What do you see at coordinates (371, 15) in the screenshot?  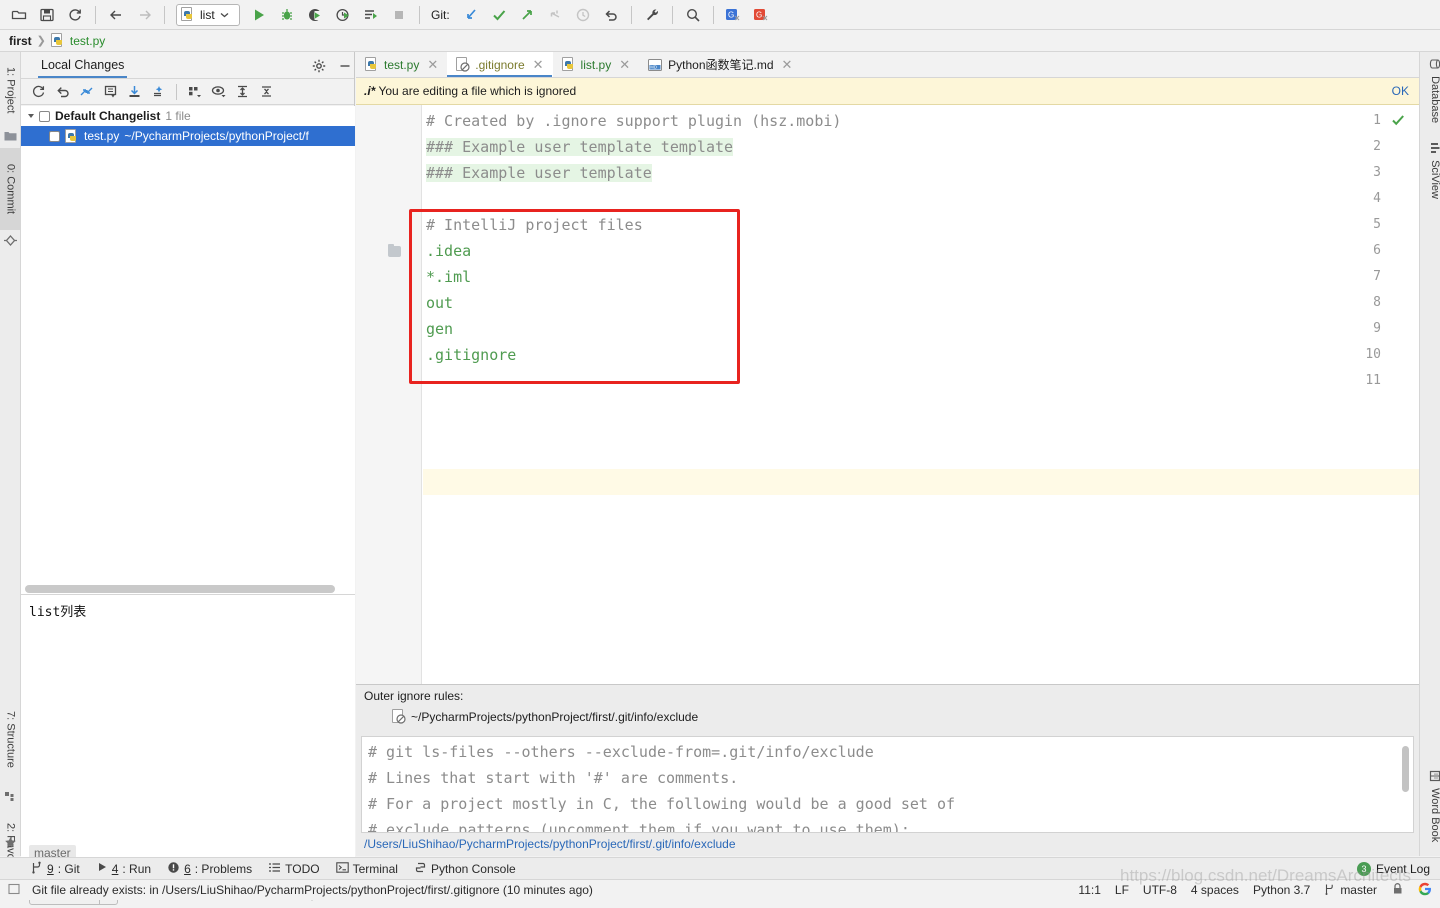 I see `run-with-console-icon` at bounding box center [371, 15].